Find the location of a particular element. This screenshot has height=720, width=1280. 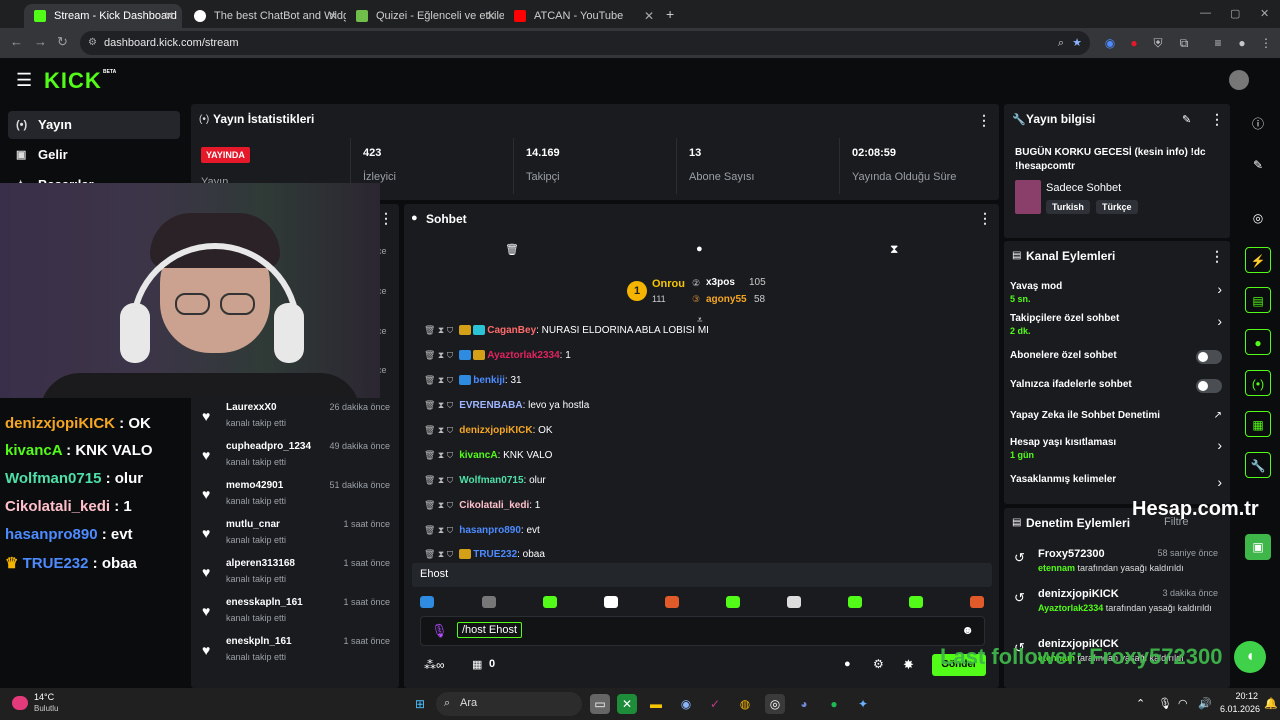

avatar is located at coordinates (1239, 80).